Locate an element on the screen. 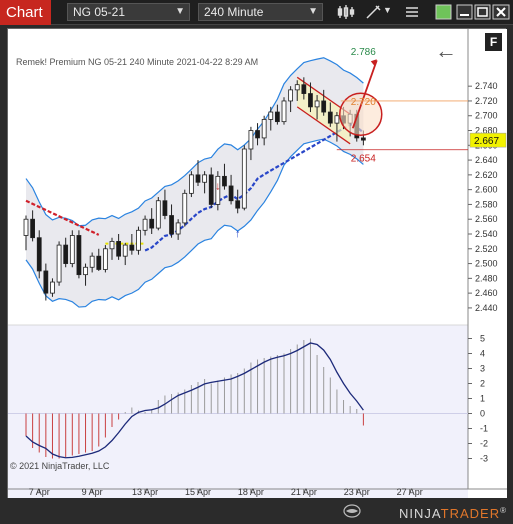 The image size is (513, 524). price-tick-label: 2.620 is located at coordinates (486, 175).